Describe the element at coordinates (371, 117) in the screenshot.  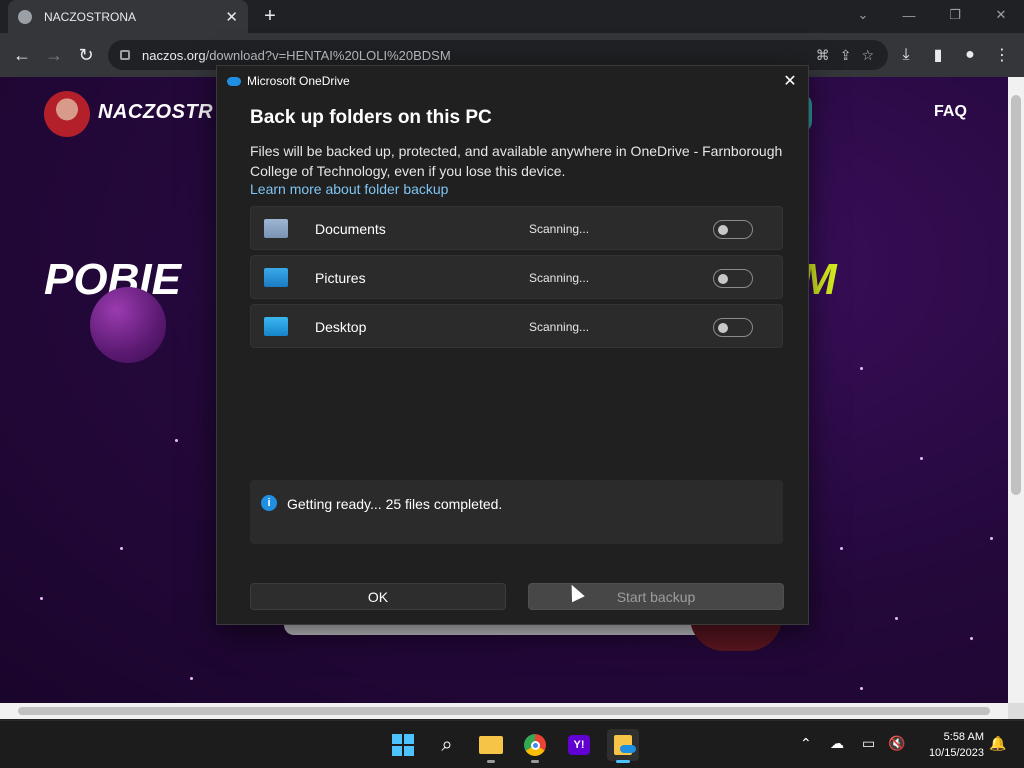
I see `dialog-heading: Back up folders on this PC` at that location.